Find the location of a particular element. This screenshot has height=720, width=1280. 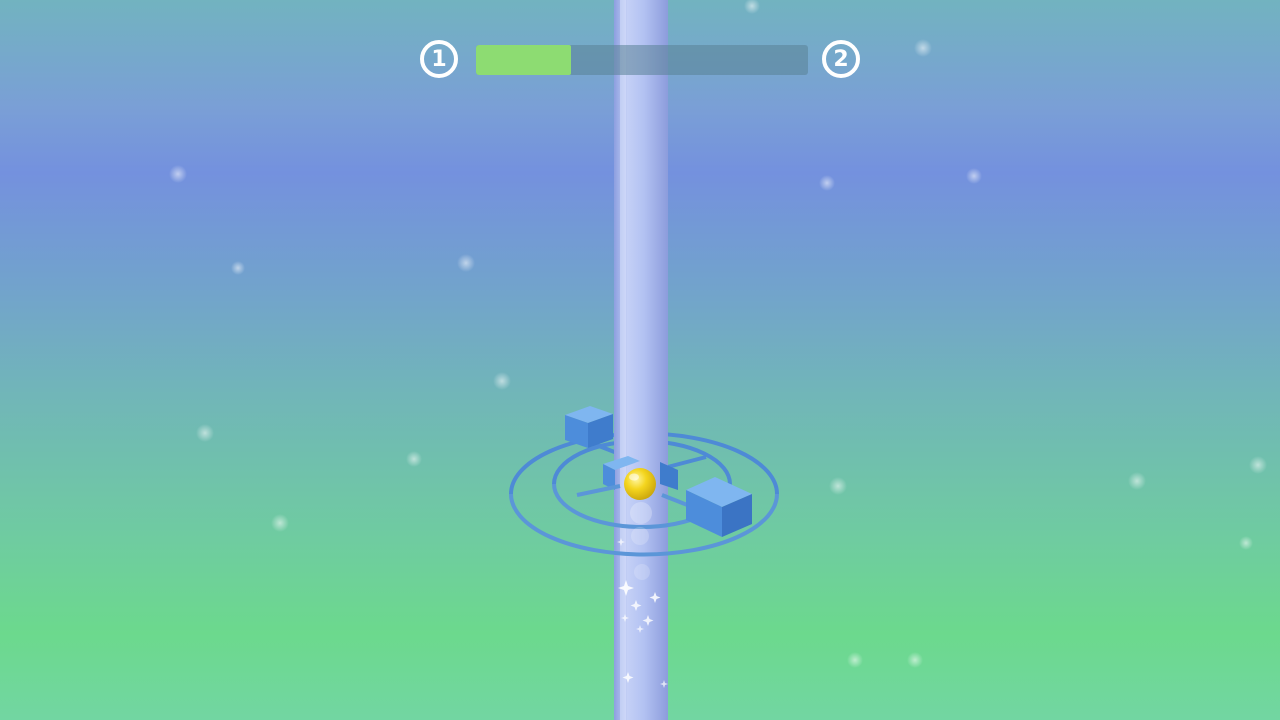

obstacle-cube-back is located at coordinates (589, 427).